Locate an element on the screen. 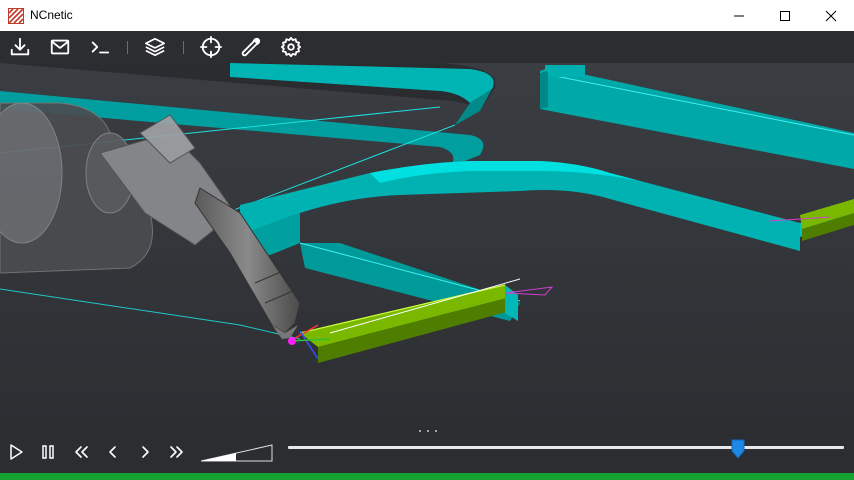 The image size is (854, 480). rewind-button is located at coordinates (81, 452).